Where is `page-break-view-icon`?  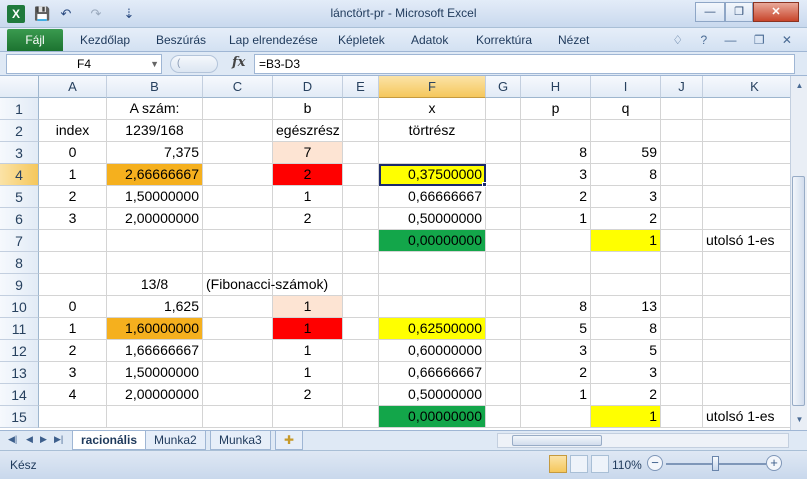
page-break-view-icon is located at coordinates (600, 464).